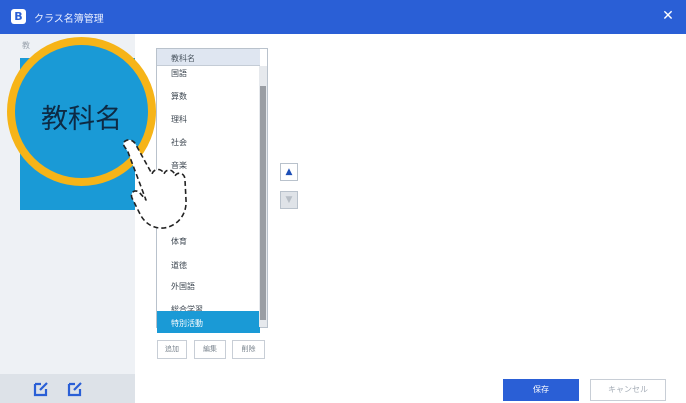 The width and height of the screenshot is (686, 403). I want to click on scroll-thumb, so click(263, 203).